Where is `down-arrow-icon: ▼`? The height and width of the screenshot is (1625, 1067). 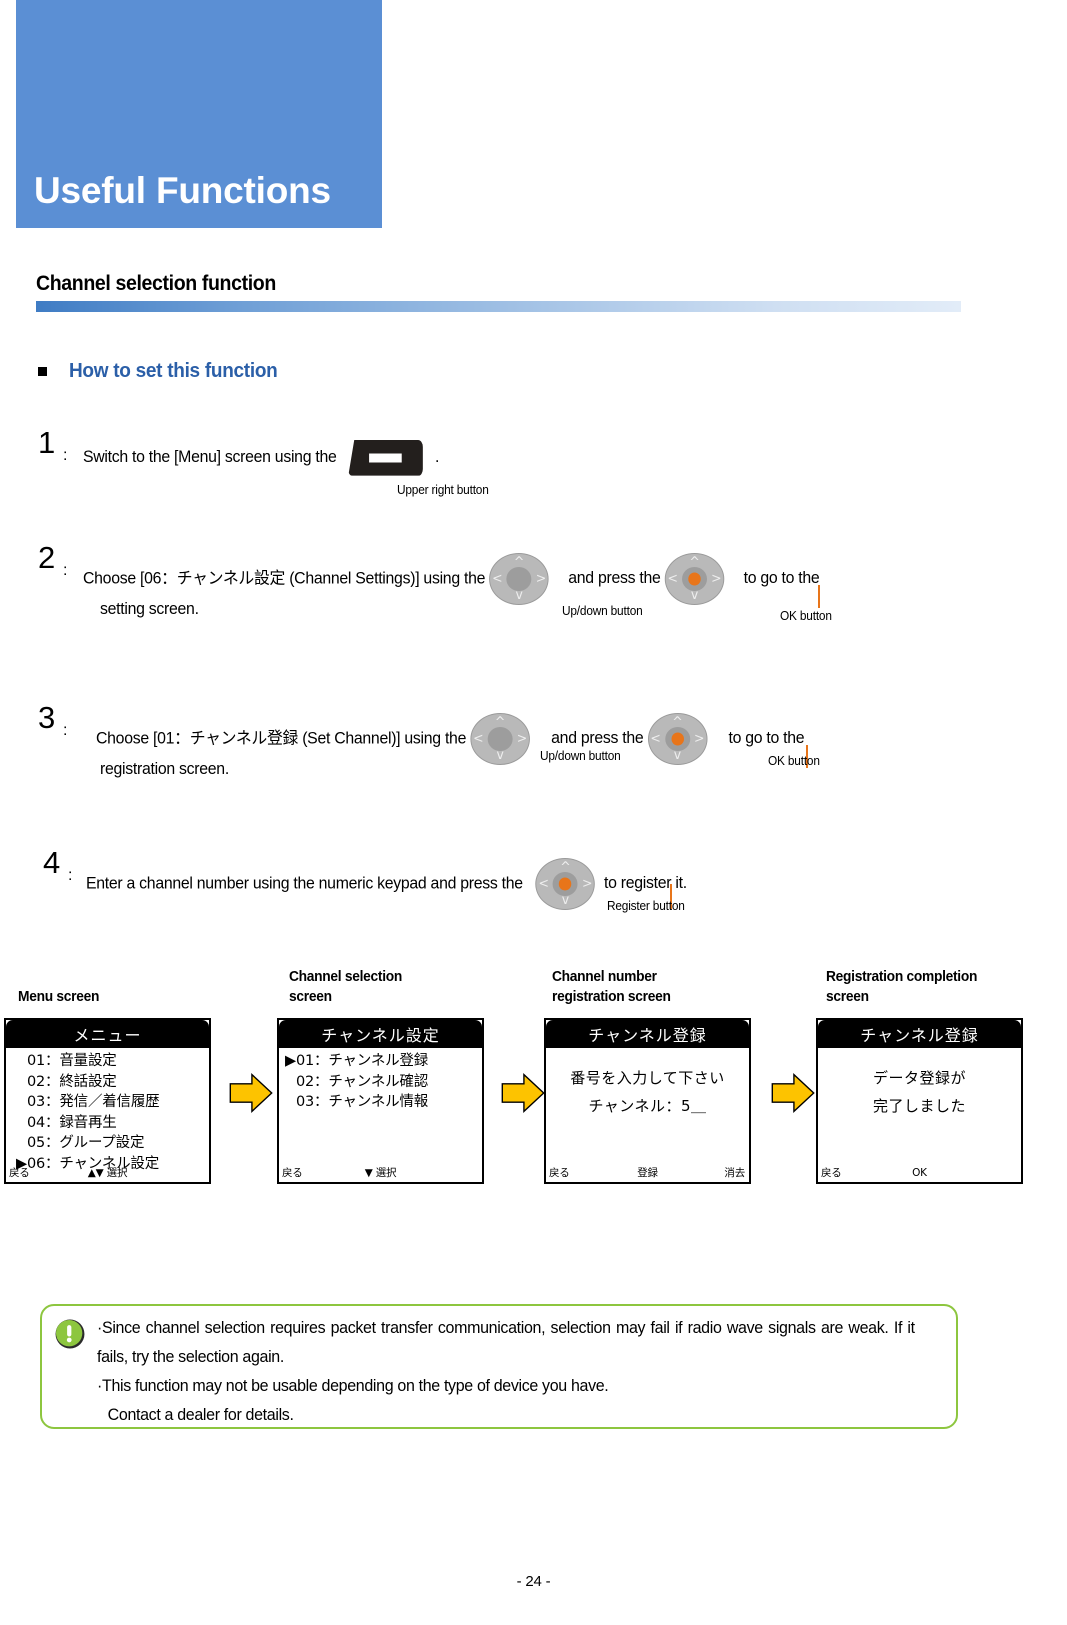 down-arrow-icon: ▼ is located at coordinates (368, 1173).